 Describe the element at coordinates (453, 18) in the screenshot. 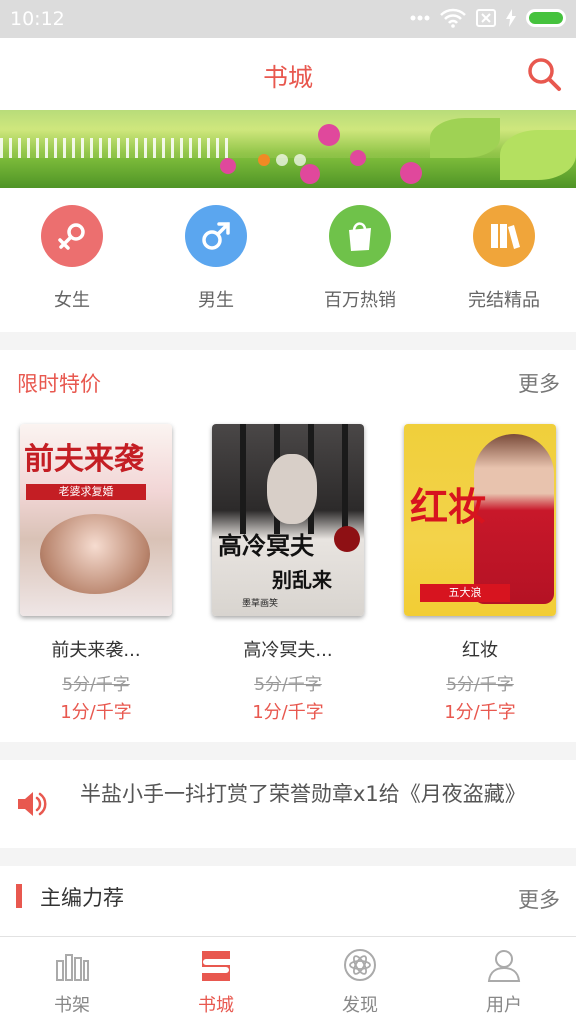

I see `wifi-icon` at that location.